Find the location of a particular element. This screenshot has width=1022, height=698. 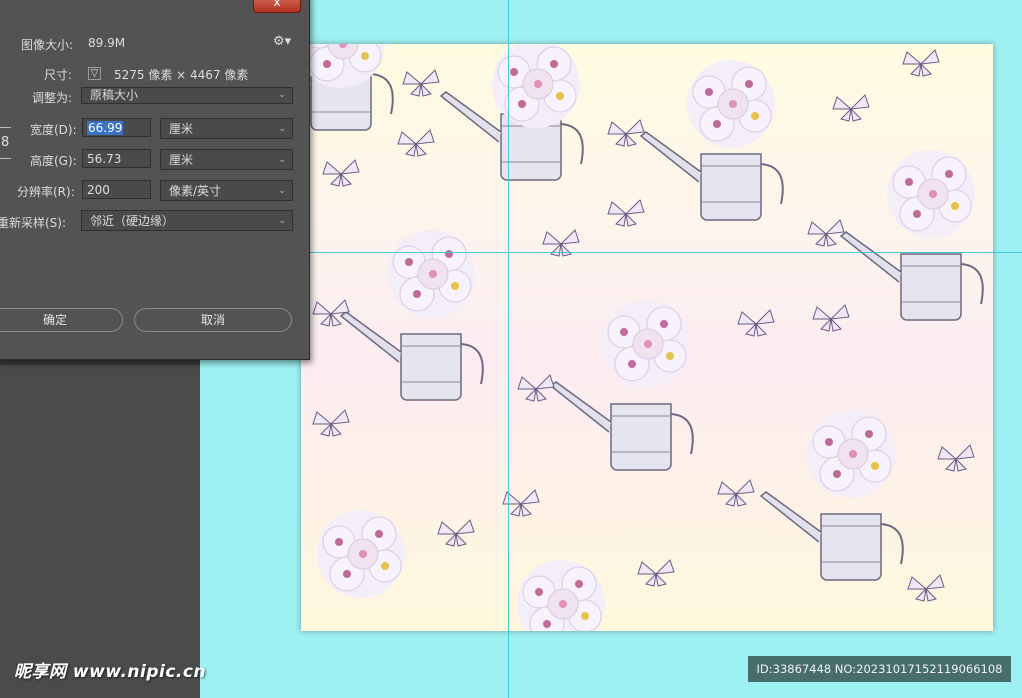

close-button: x is located at coordinates (277, 6).